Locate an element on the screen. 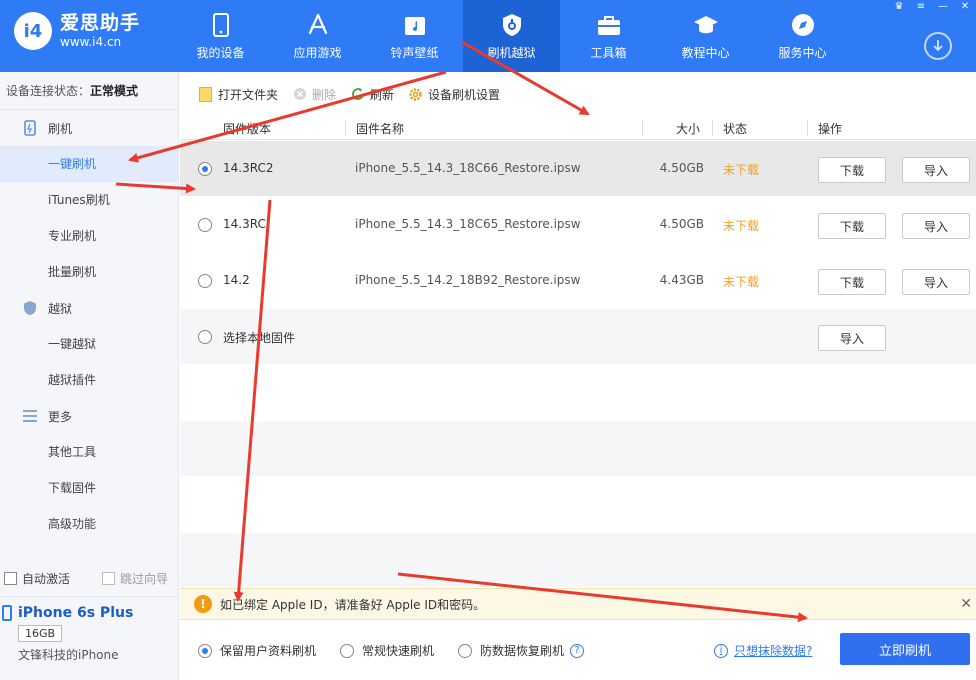 This screenshot has width=976, height=680. nav-toolbox: 工具箱 is located at coordinates (608, 36).